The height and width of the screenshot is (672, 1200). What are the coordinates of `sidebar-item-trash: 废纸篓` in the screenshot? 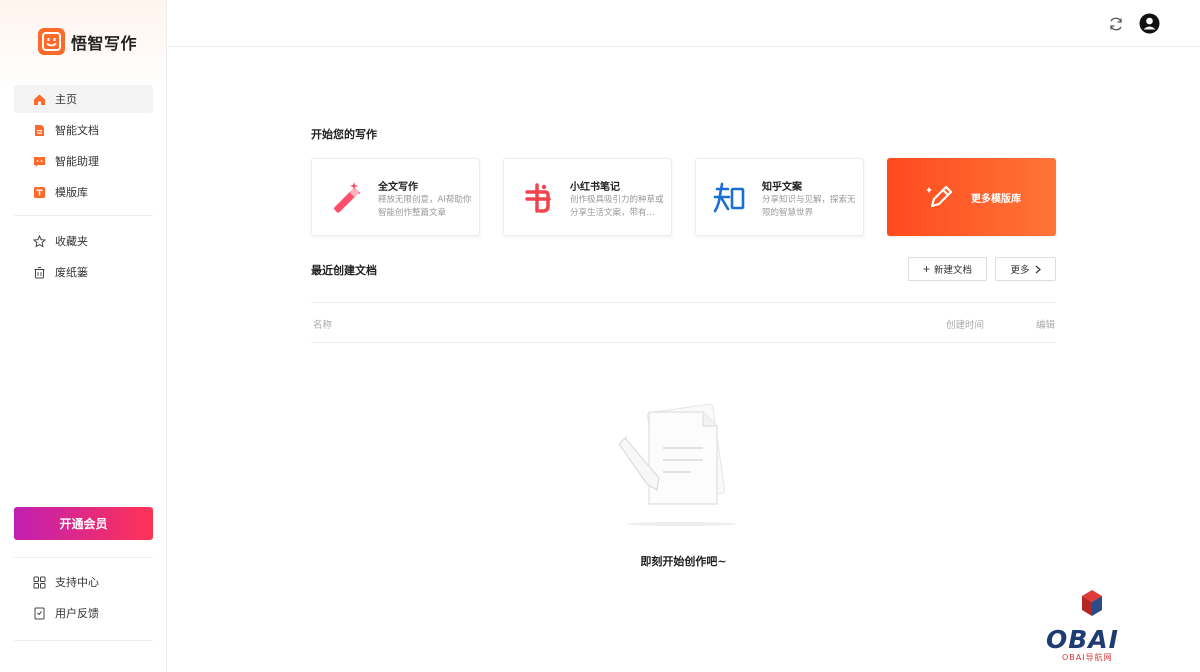 It's located at (83, 272).